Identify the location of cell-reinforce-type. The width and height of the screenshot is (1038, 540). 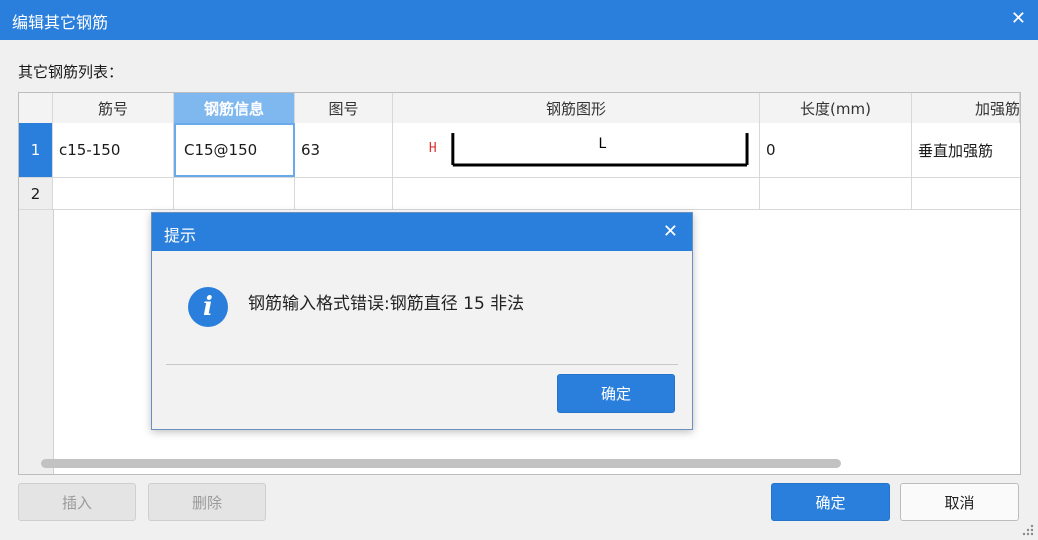
(966, 193).